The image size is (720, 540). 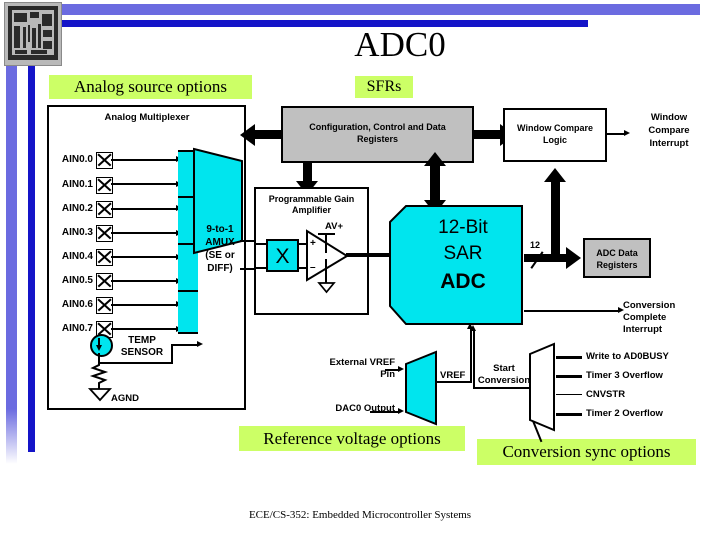 I want to click on external-vref-line2: Pin, so click(x=387, y=374).